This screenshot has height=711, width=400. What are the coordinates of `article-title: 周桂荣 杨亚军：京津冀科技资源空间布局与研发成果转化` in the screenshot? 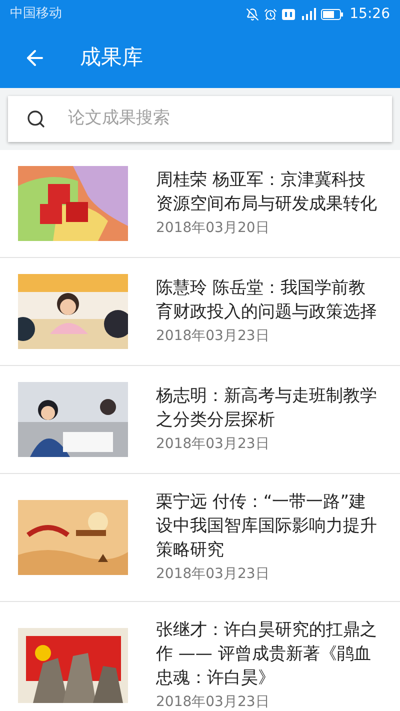 It's located at (267, 192).